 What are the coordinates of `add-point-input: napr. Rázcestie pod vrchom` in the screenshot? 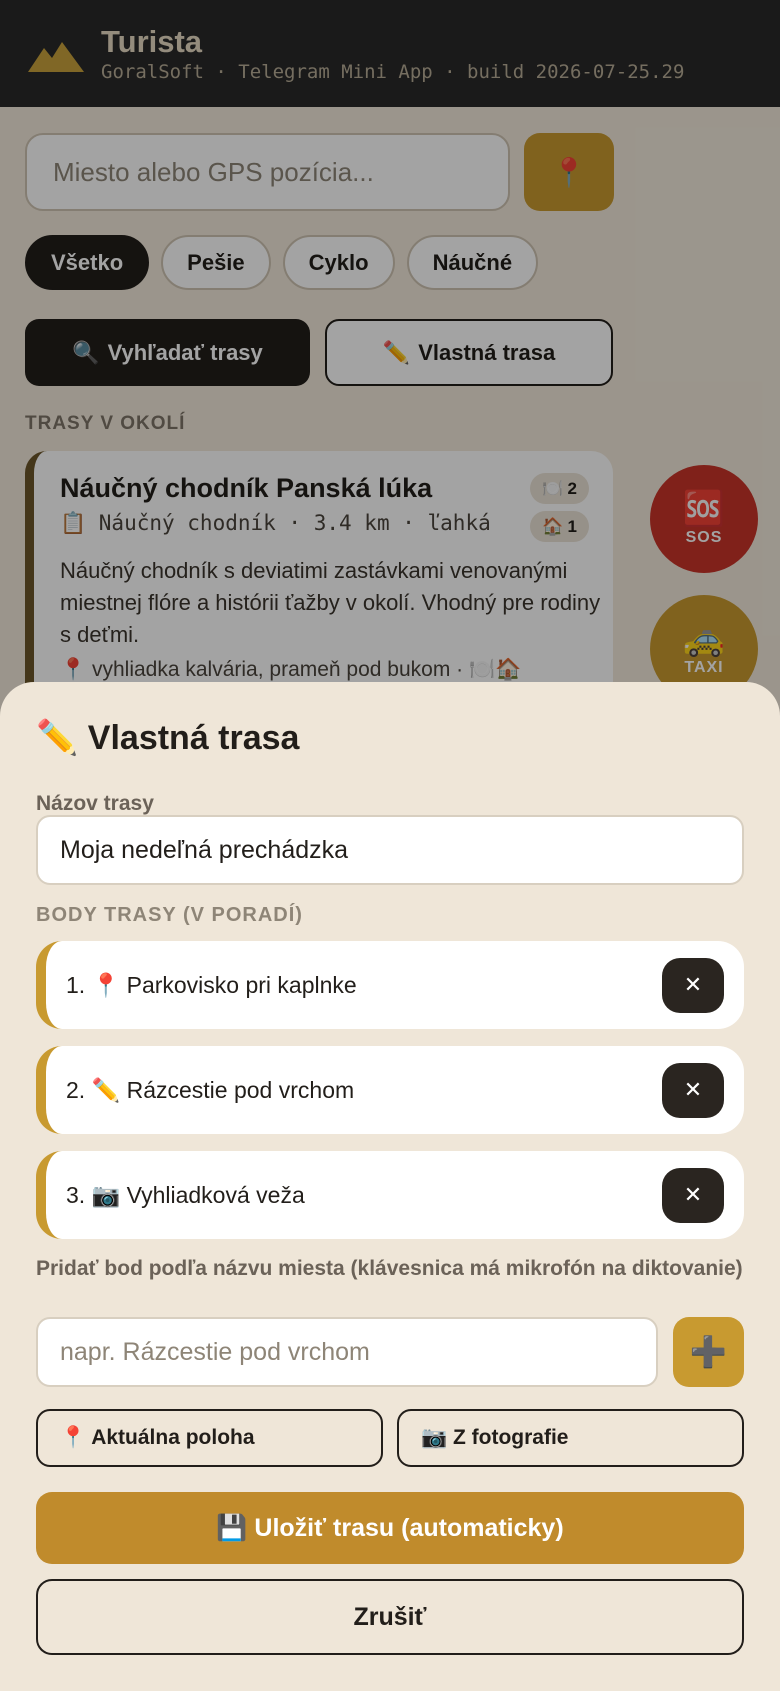 It's located at (347, 1352).